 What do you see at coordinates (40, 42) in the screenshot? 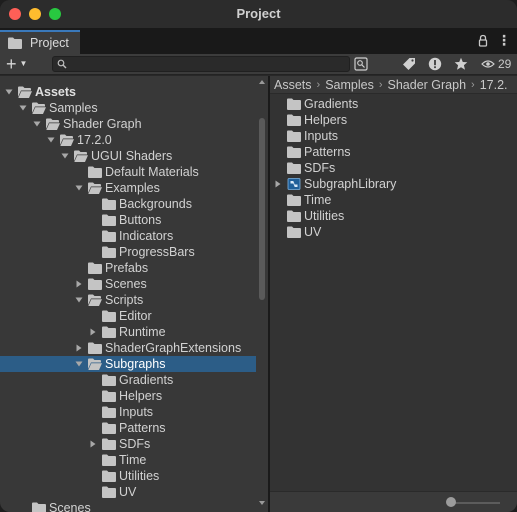
I see `tab-project: Project` at bounding box center [40, 42].